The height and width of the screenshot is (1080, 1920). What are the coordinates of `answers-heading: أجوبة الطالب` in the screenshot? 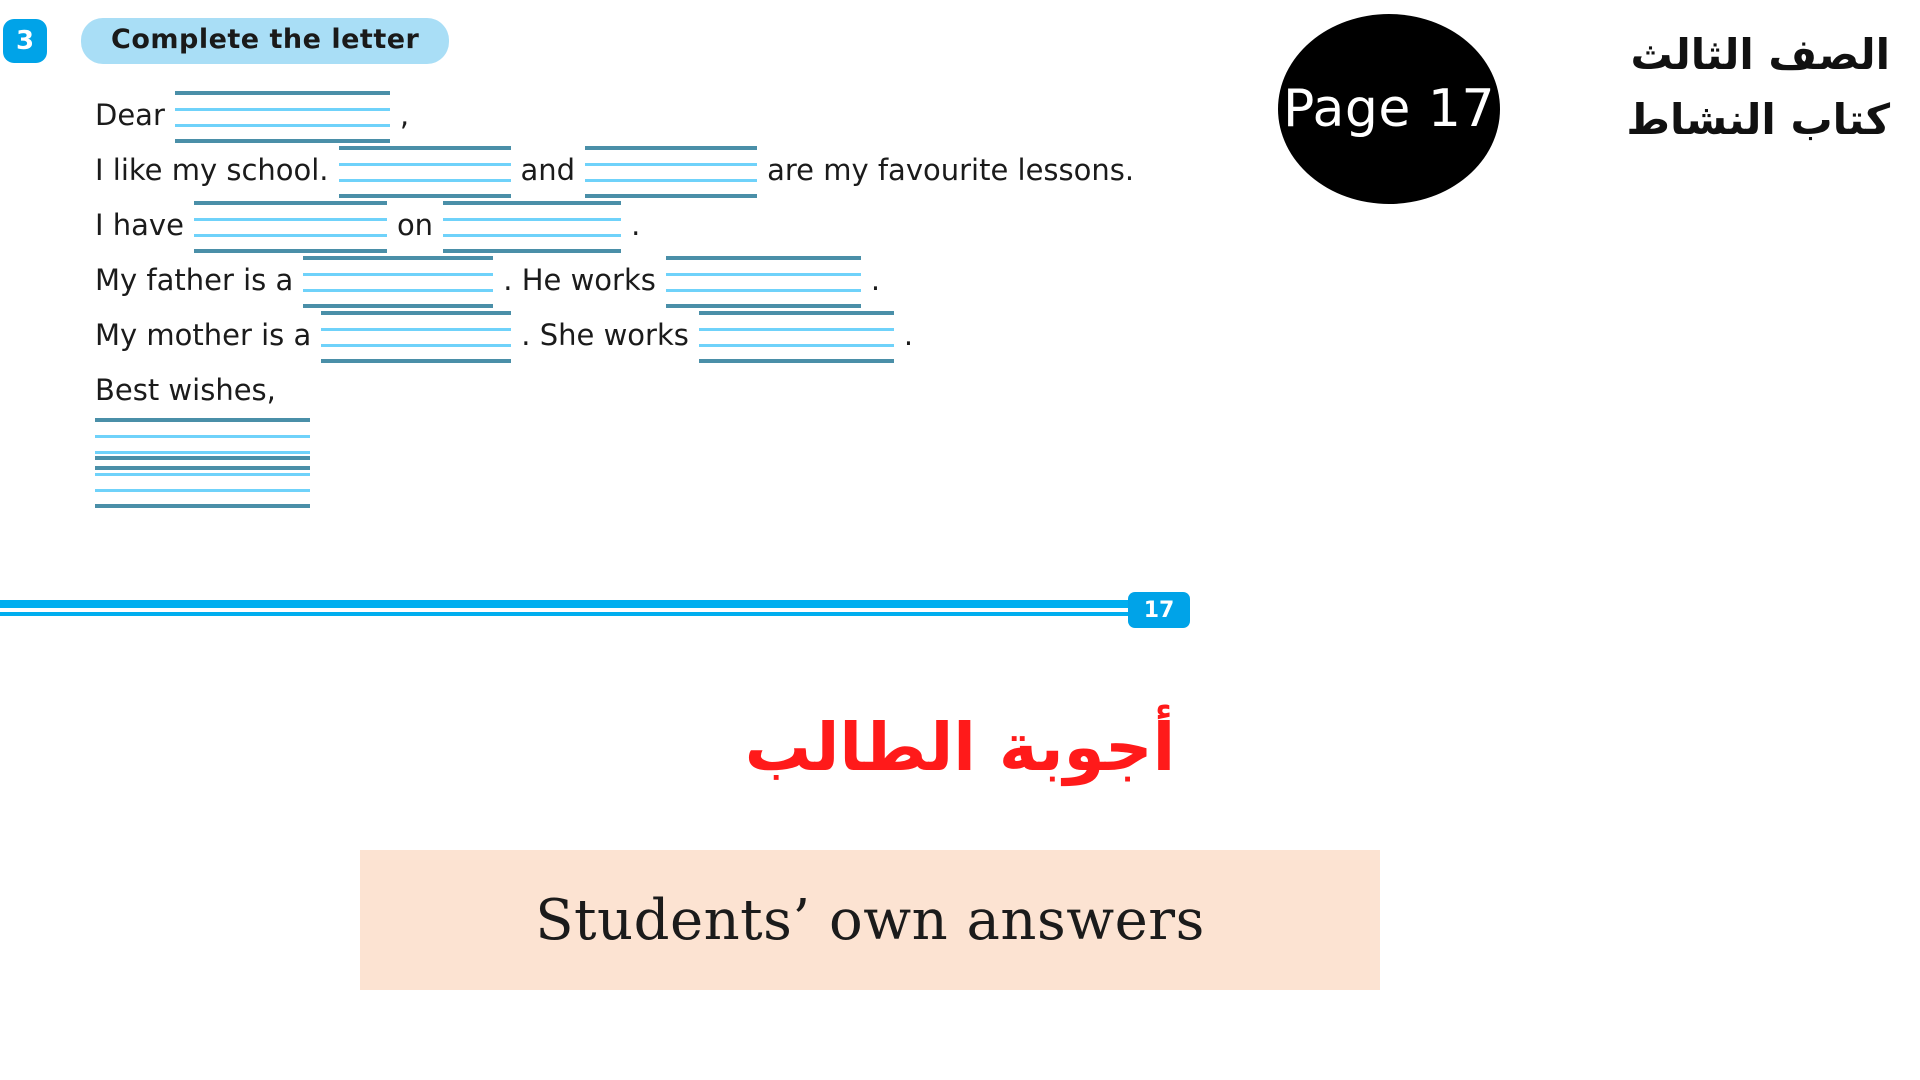 It's located at (960, 747).